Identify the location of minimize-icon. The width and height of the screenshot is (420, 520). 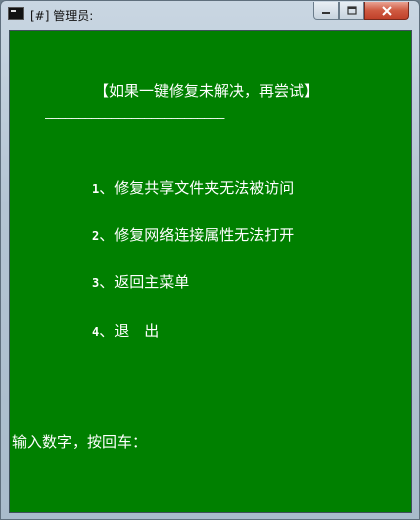
(326, 12).